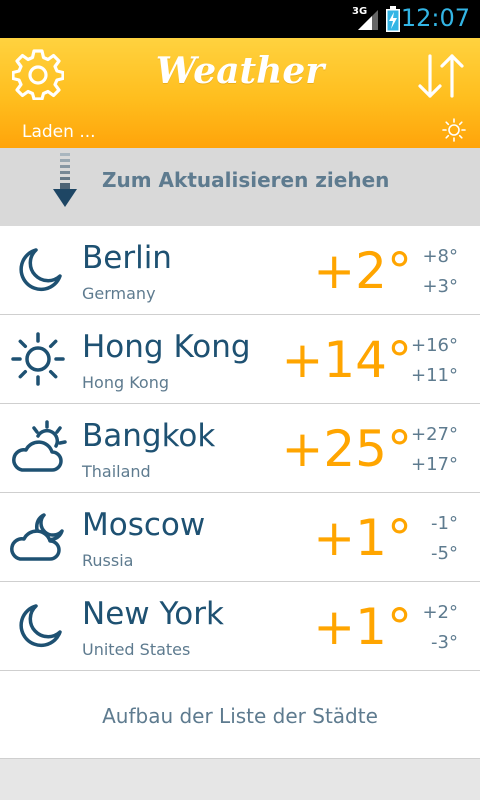 The width and height of the screenshot is (480, 800). Describe the element at coordinates (116, 471) in the screenshot. I see `country-name: Thailand` at that location.